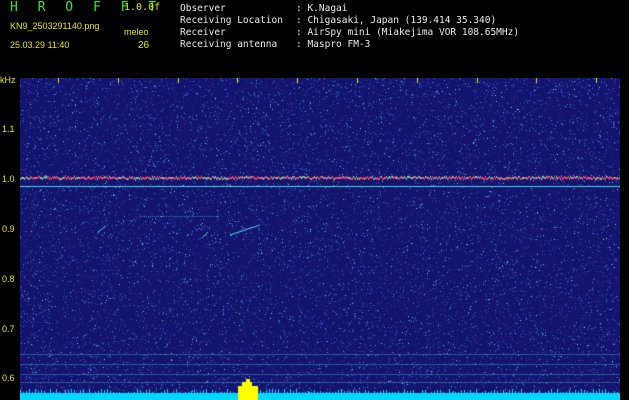 This screenshot has width=629, height=400. Describe the element at coordinates (136, 32) in the screenshot. I see `meleo-label: meleo` at that location.